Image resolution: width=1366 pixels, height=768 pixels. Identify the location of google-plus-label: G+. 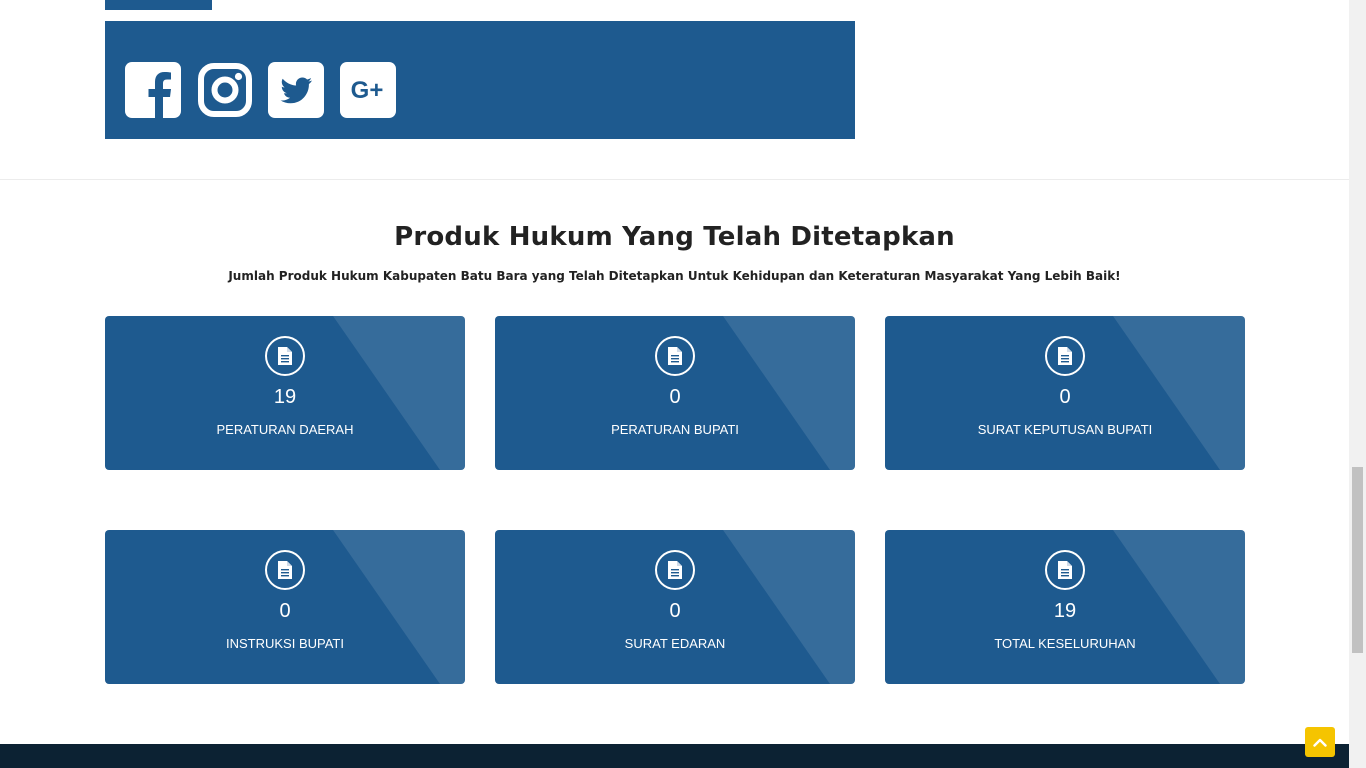
(367, 90).